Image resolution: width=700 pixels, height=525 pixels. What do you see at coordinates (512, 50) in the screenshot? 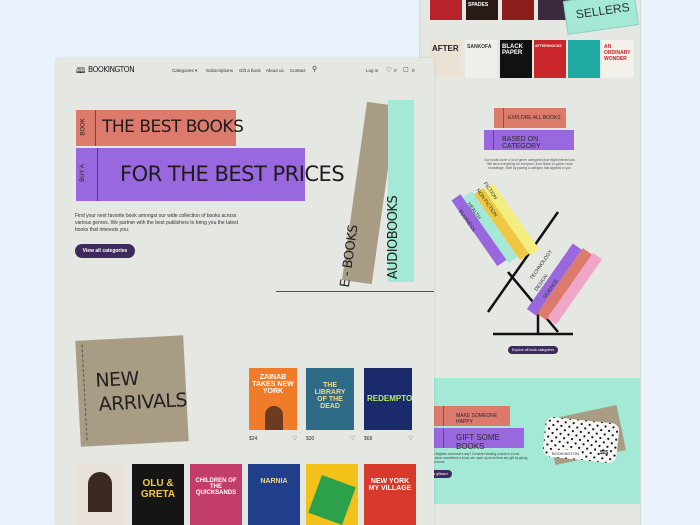
I see `book-cover-title: BLACK PAPER` at bounding box center [512, 50].